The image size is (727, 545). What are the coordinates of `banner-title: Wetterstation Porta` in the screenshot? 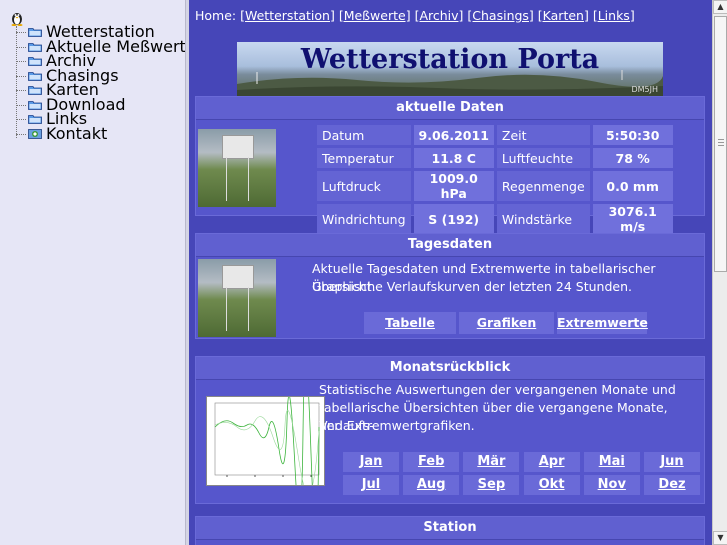 It's located at (450, 59).